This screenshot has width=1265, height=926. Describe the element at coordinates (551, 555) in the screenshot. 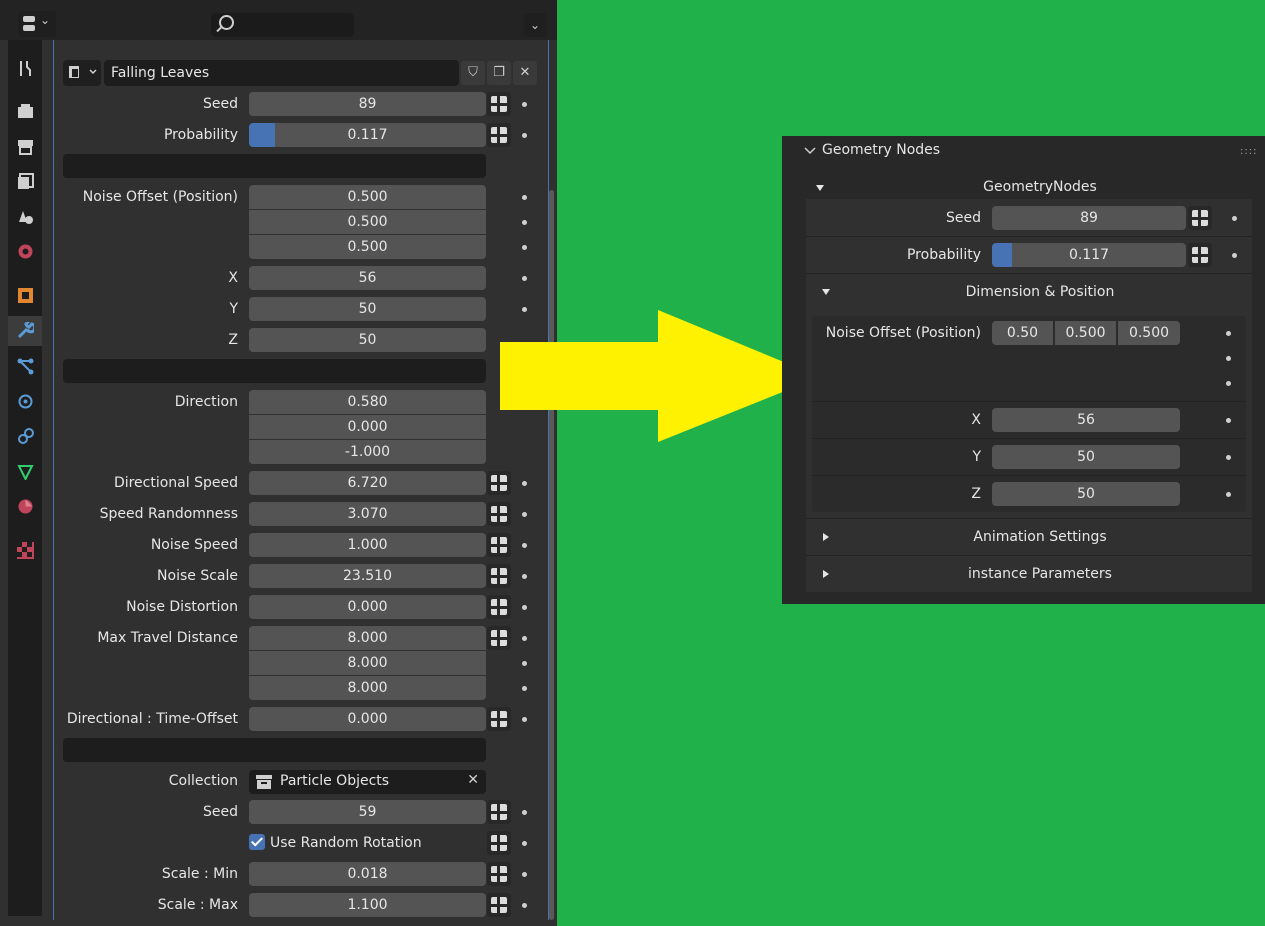

I see `scrollbar` at that location.